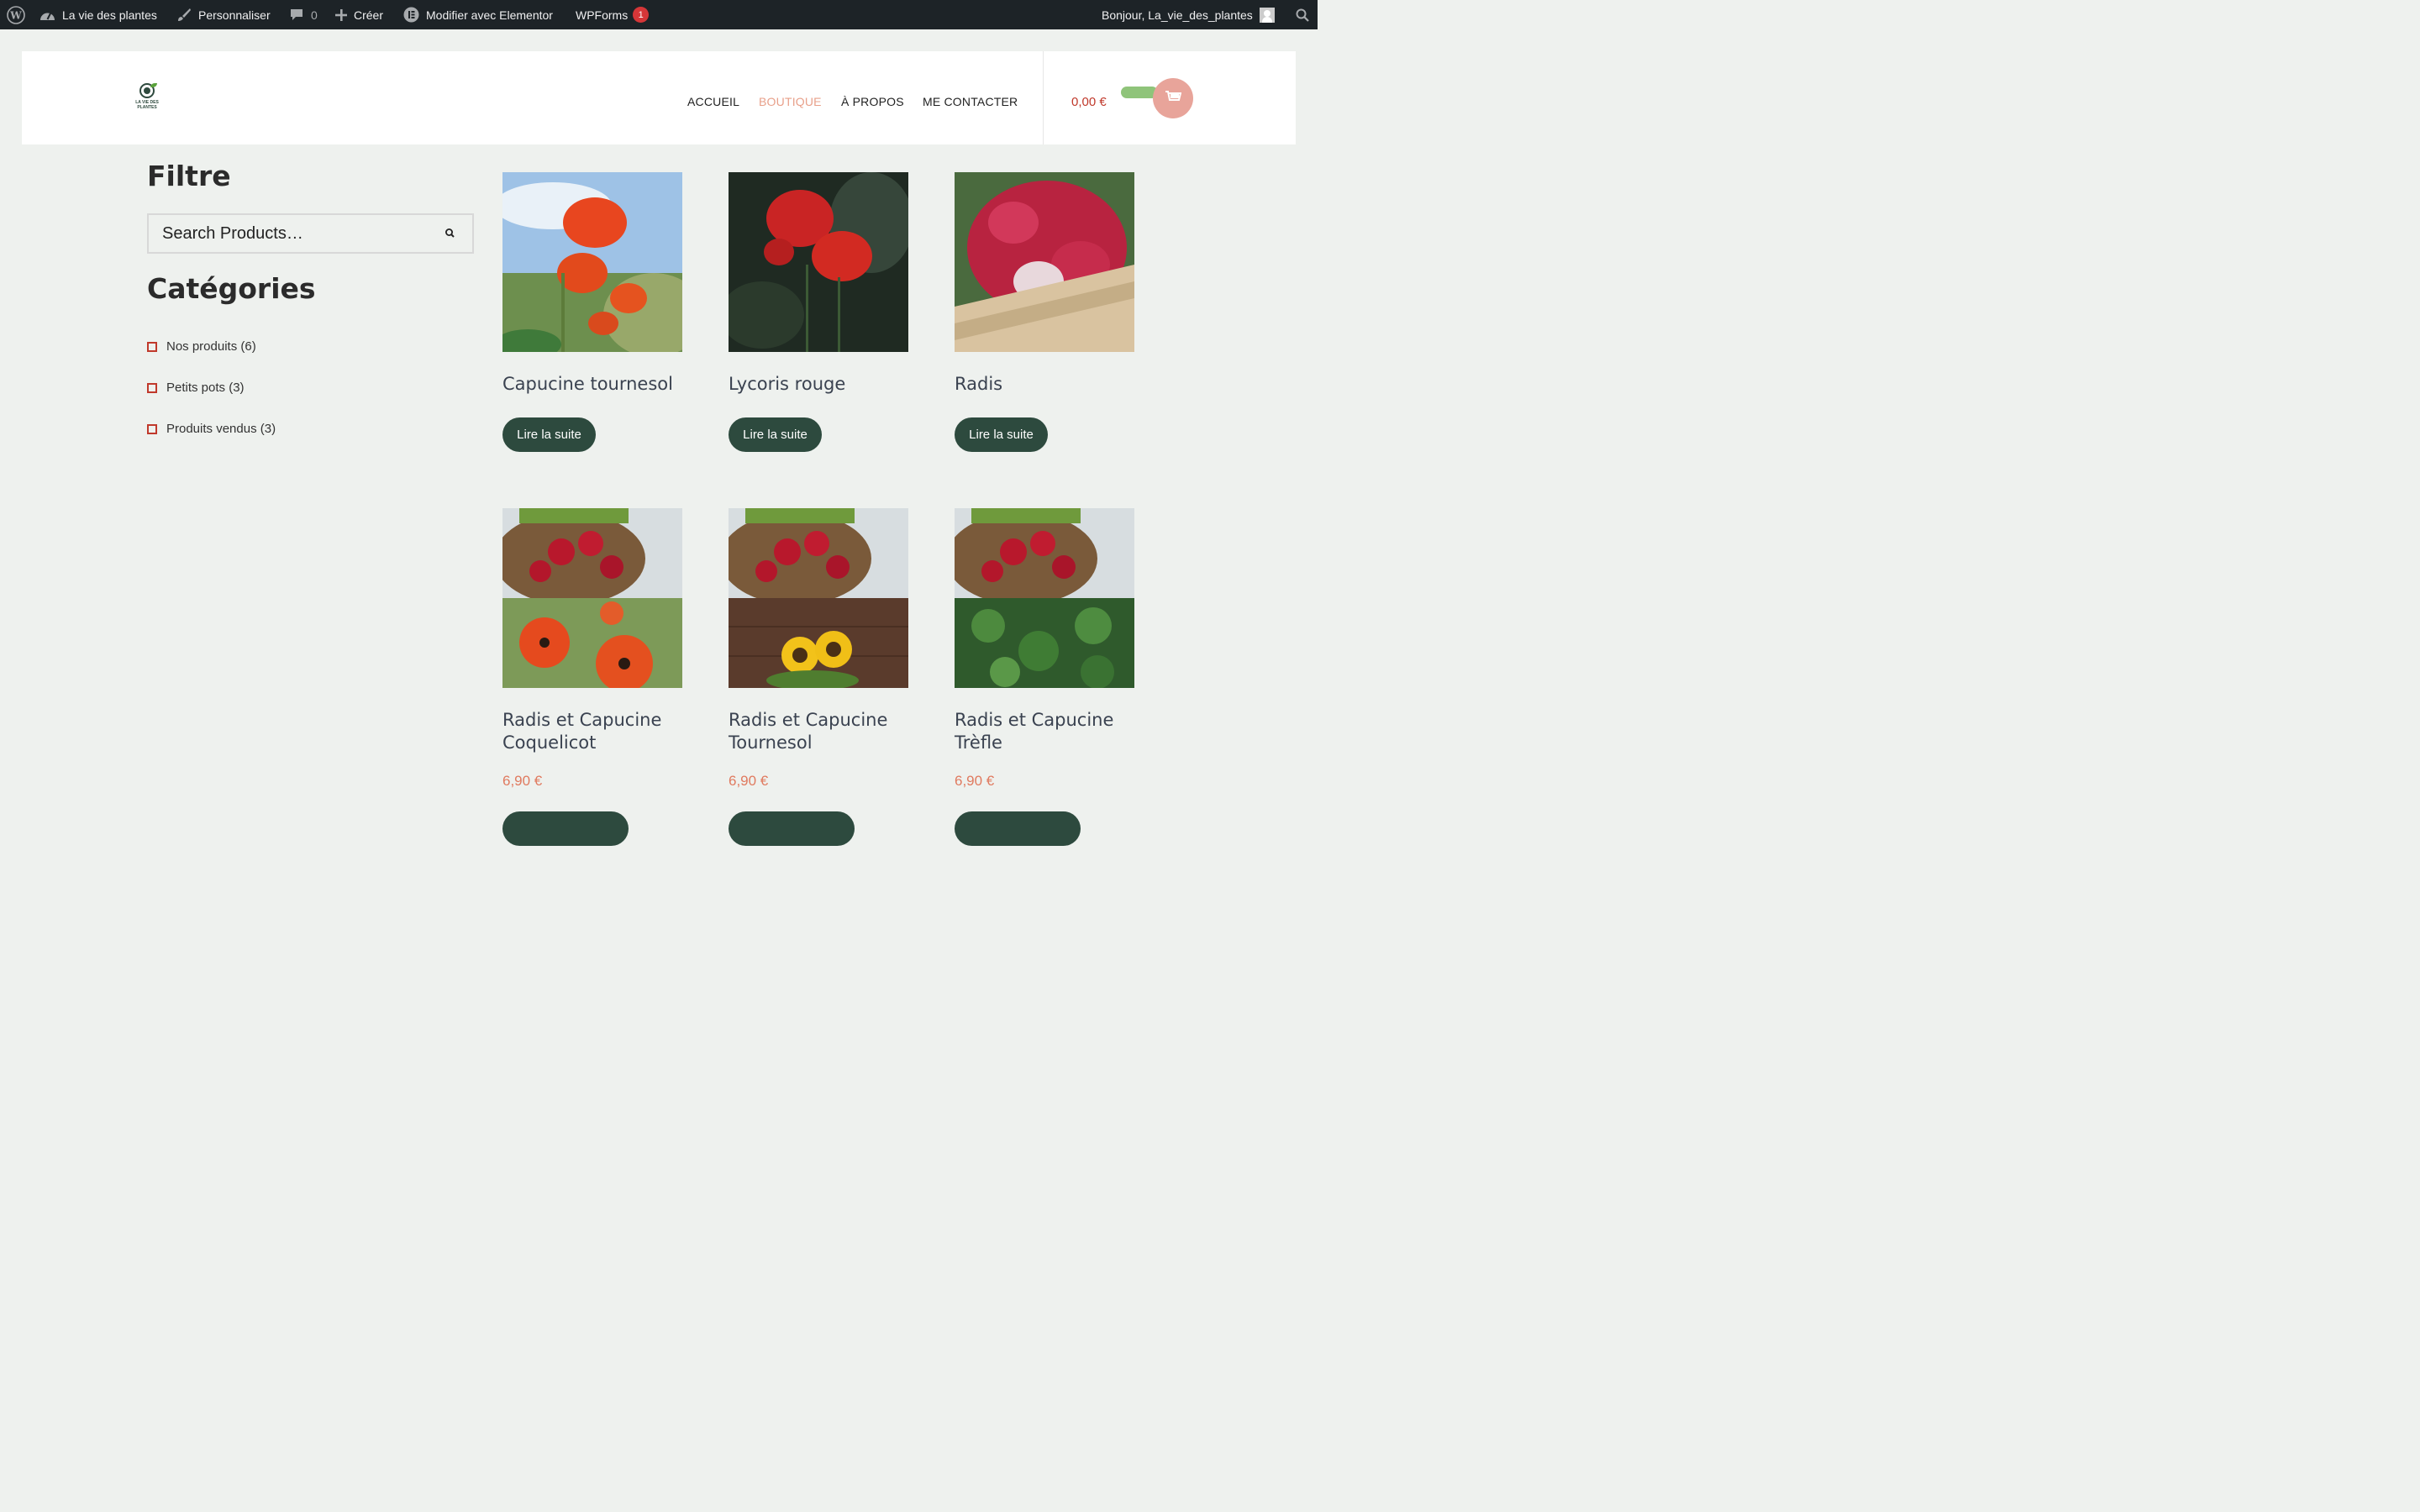 This screenshot has width=2420, height=1512. I want to click on nav-accueil: ACCUEIL, so click(713, 101).